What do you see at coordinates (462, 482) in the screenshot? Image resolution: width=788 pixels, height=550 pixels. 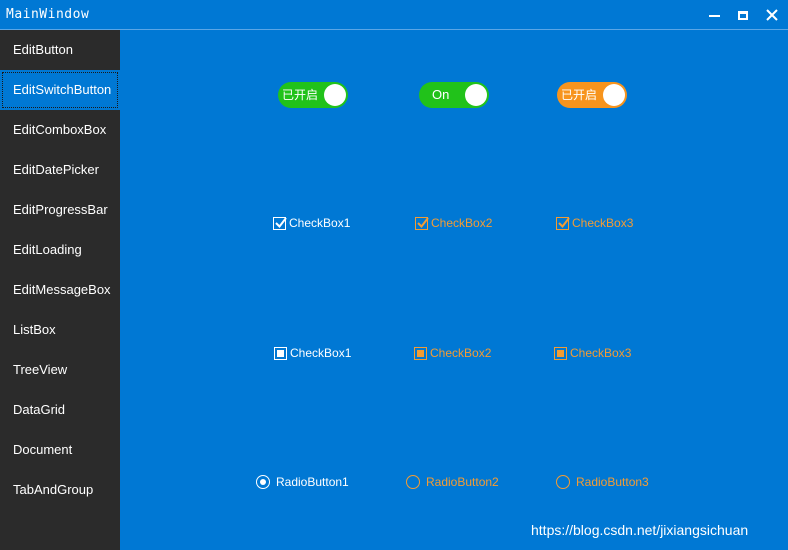 I see `radio-label: RadioButton2` at bounding box center [462, 482].